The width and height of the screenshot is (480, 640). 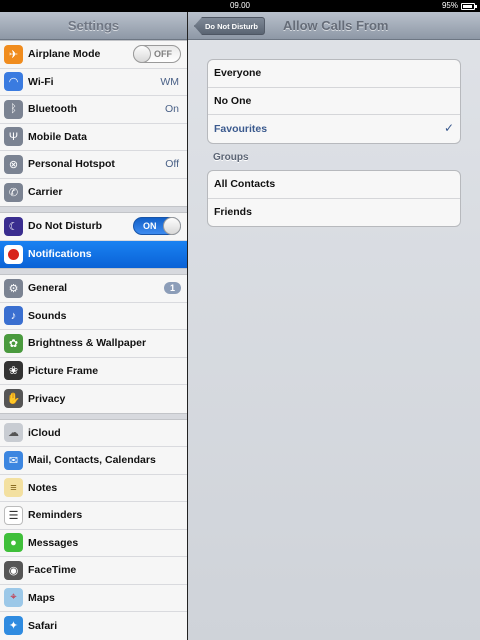 I want to click on airplane-mode-toggle: OFF, so click(x=157, y=54).